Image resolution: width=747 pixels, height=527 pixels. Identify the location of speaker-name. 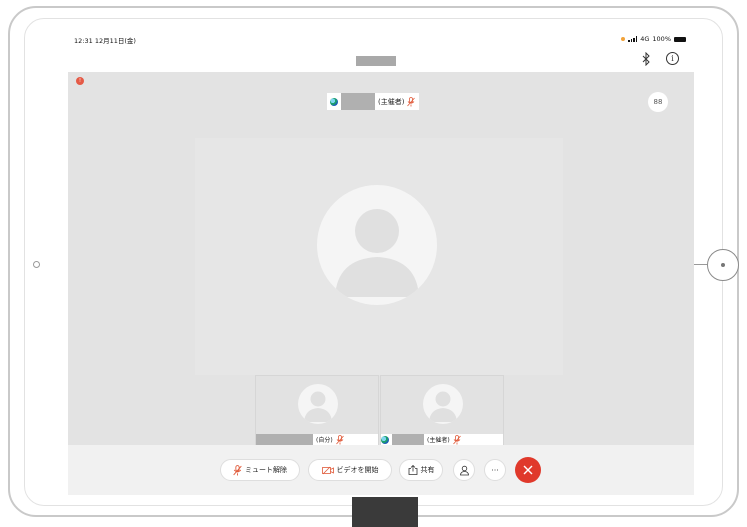
(358, 101).